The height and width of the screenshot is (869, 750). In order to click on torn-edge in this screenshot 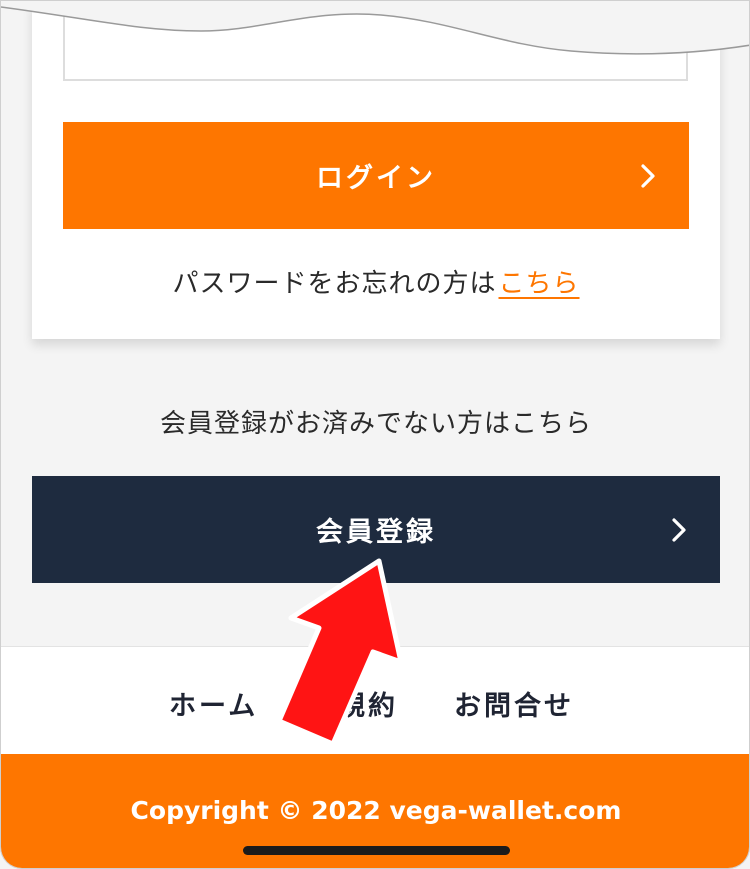, I will do `click(375, 28)`.